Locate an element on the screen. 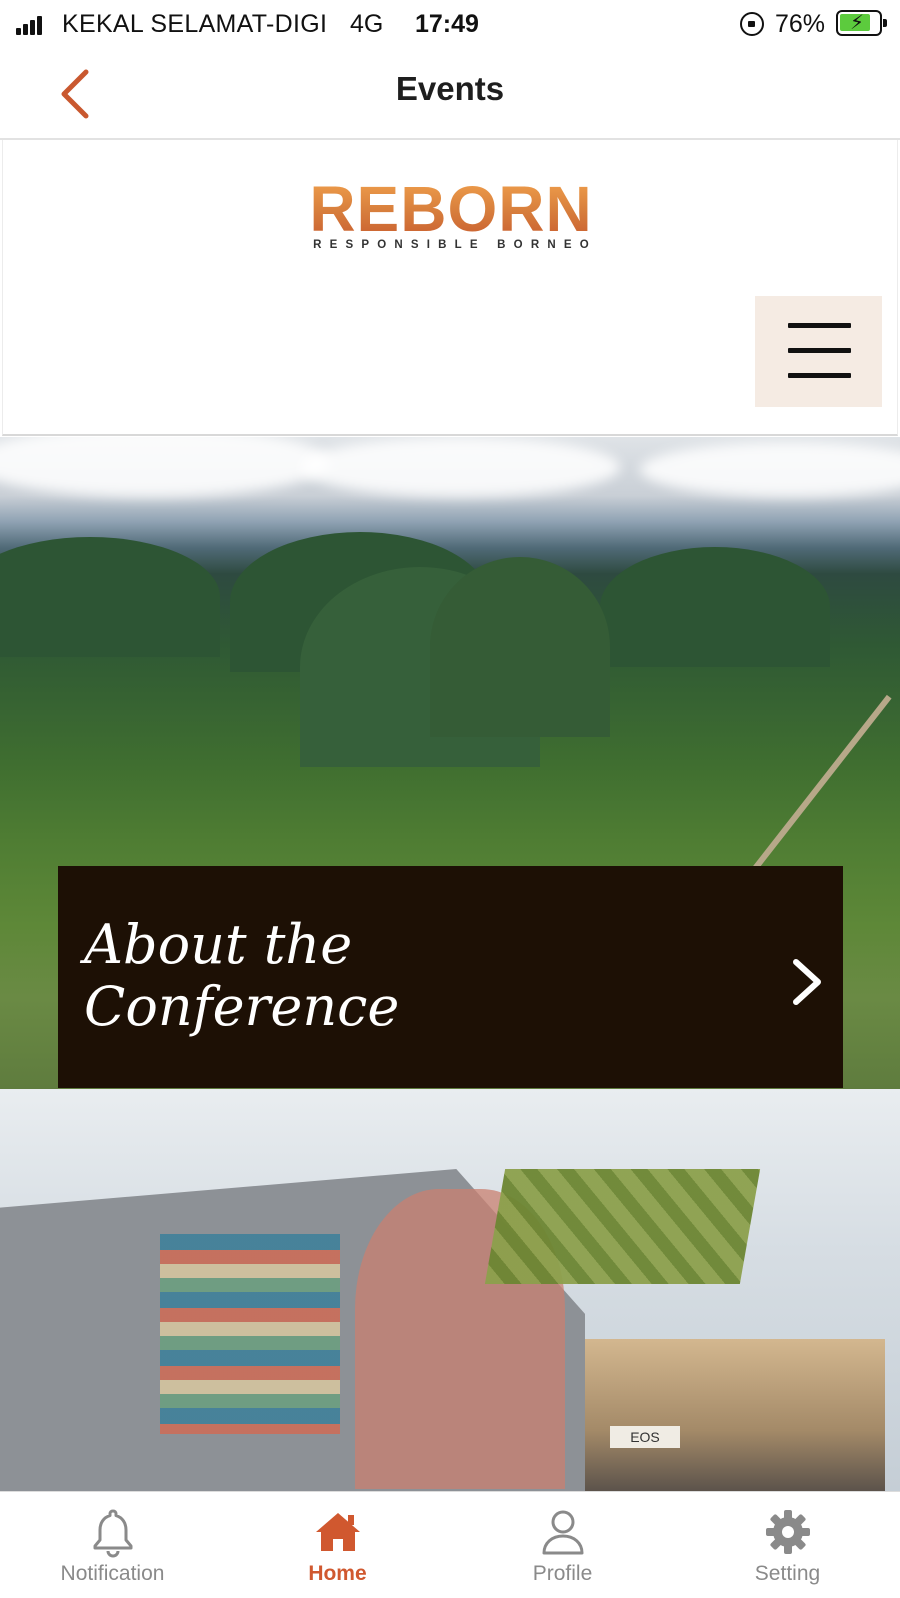  tab-profile: Profile is located at coordinates (562, 1545).